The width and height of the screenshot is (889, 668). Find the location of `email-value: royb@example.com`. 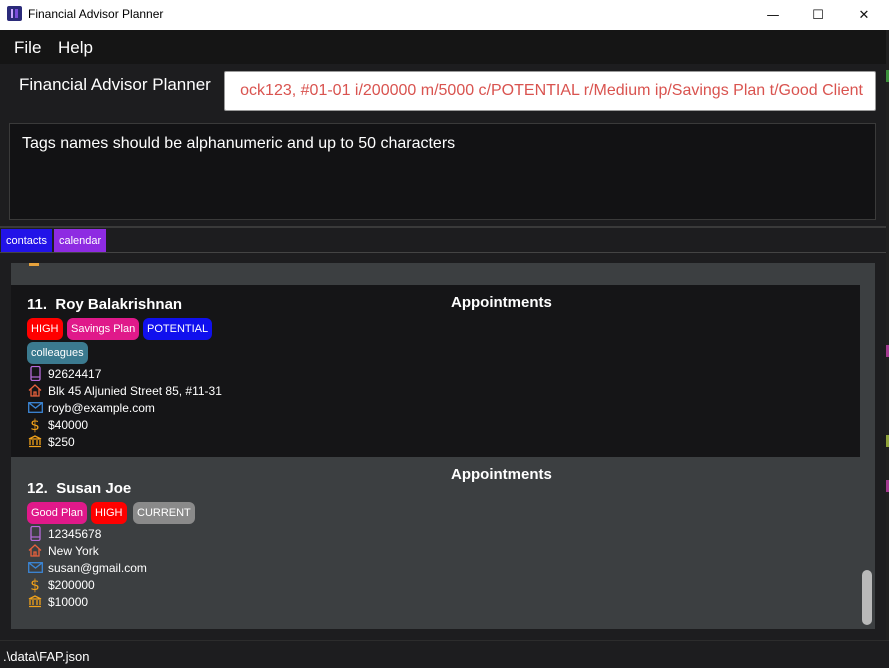

email-value: royb@example.com is located at coordinates (101, 407).